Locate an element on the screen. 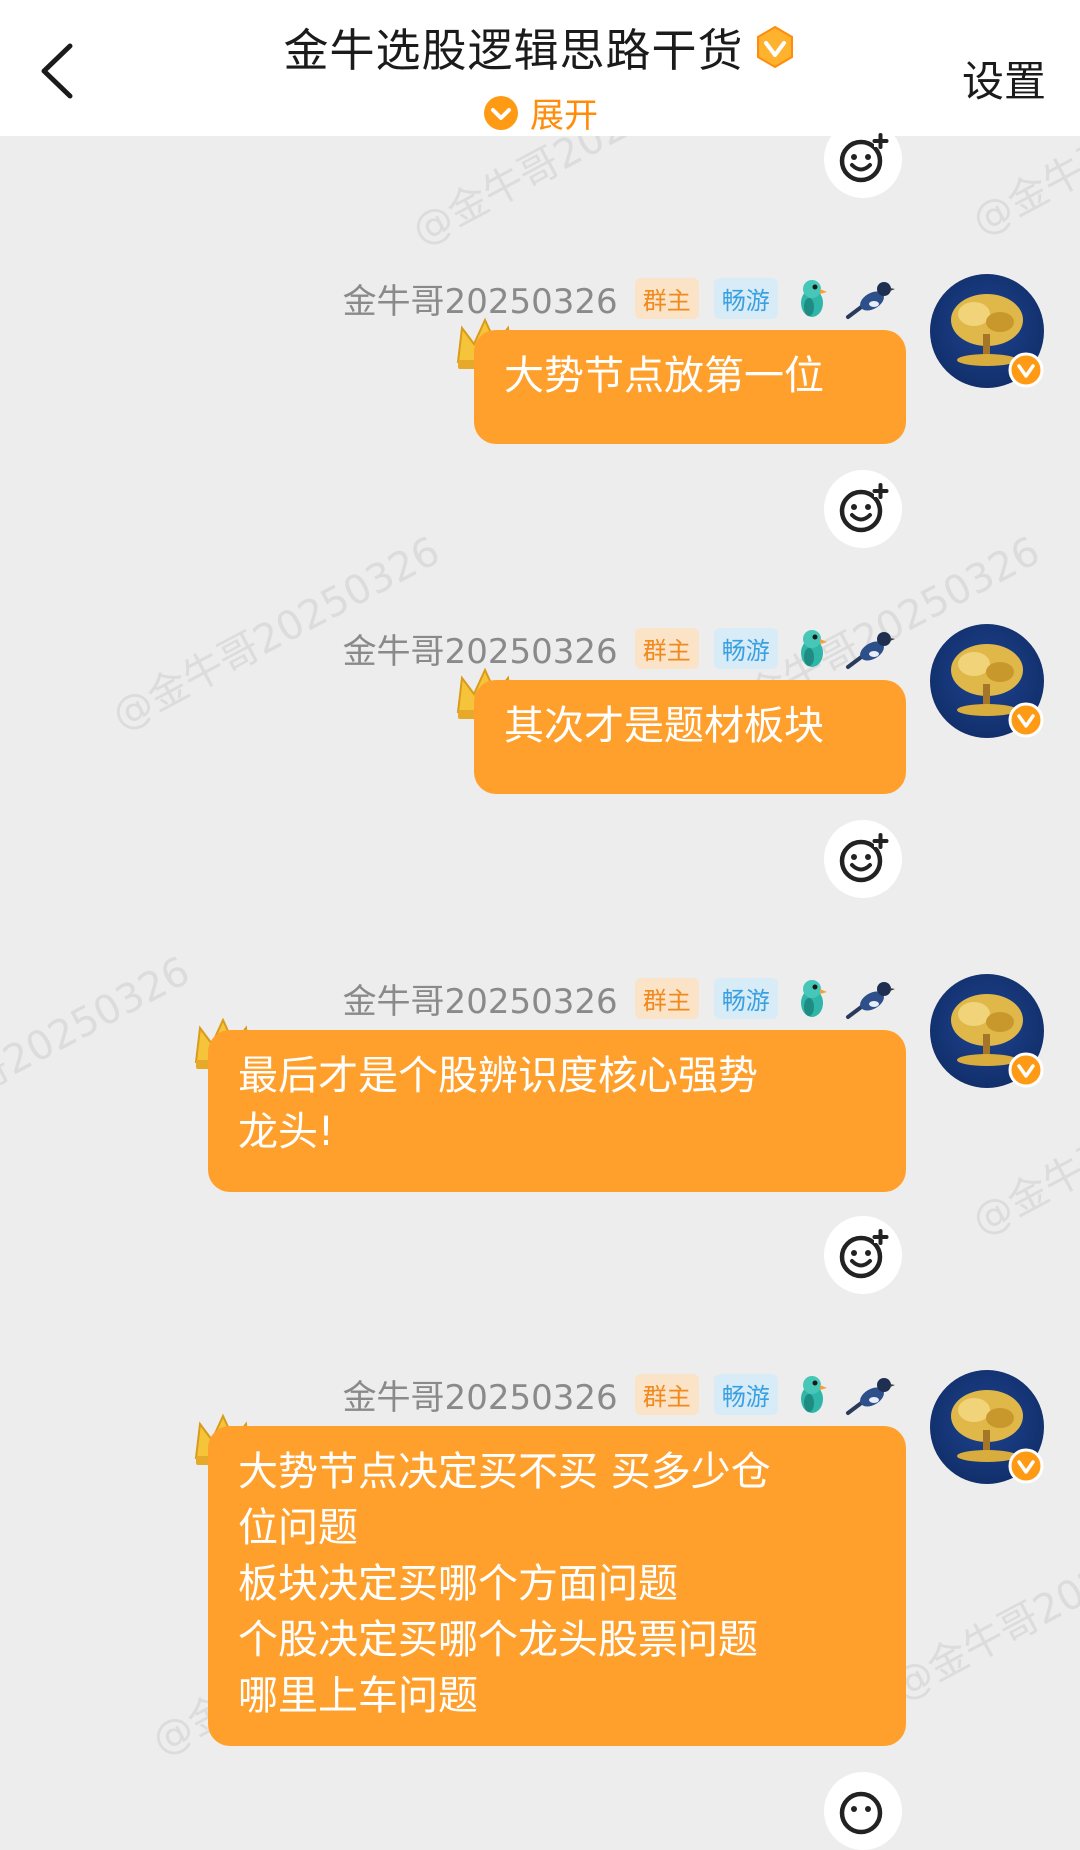  message-text-line: 板块决定买哪个方面问题 is located at coordinates (458, 1584).